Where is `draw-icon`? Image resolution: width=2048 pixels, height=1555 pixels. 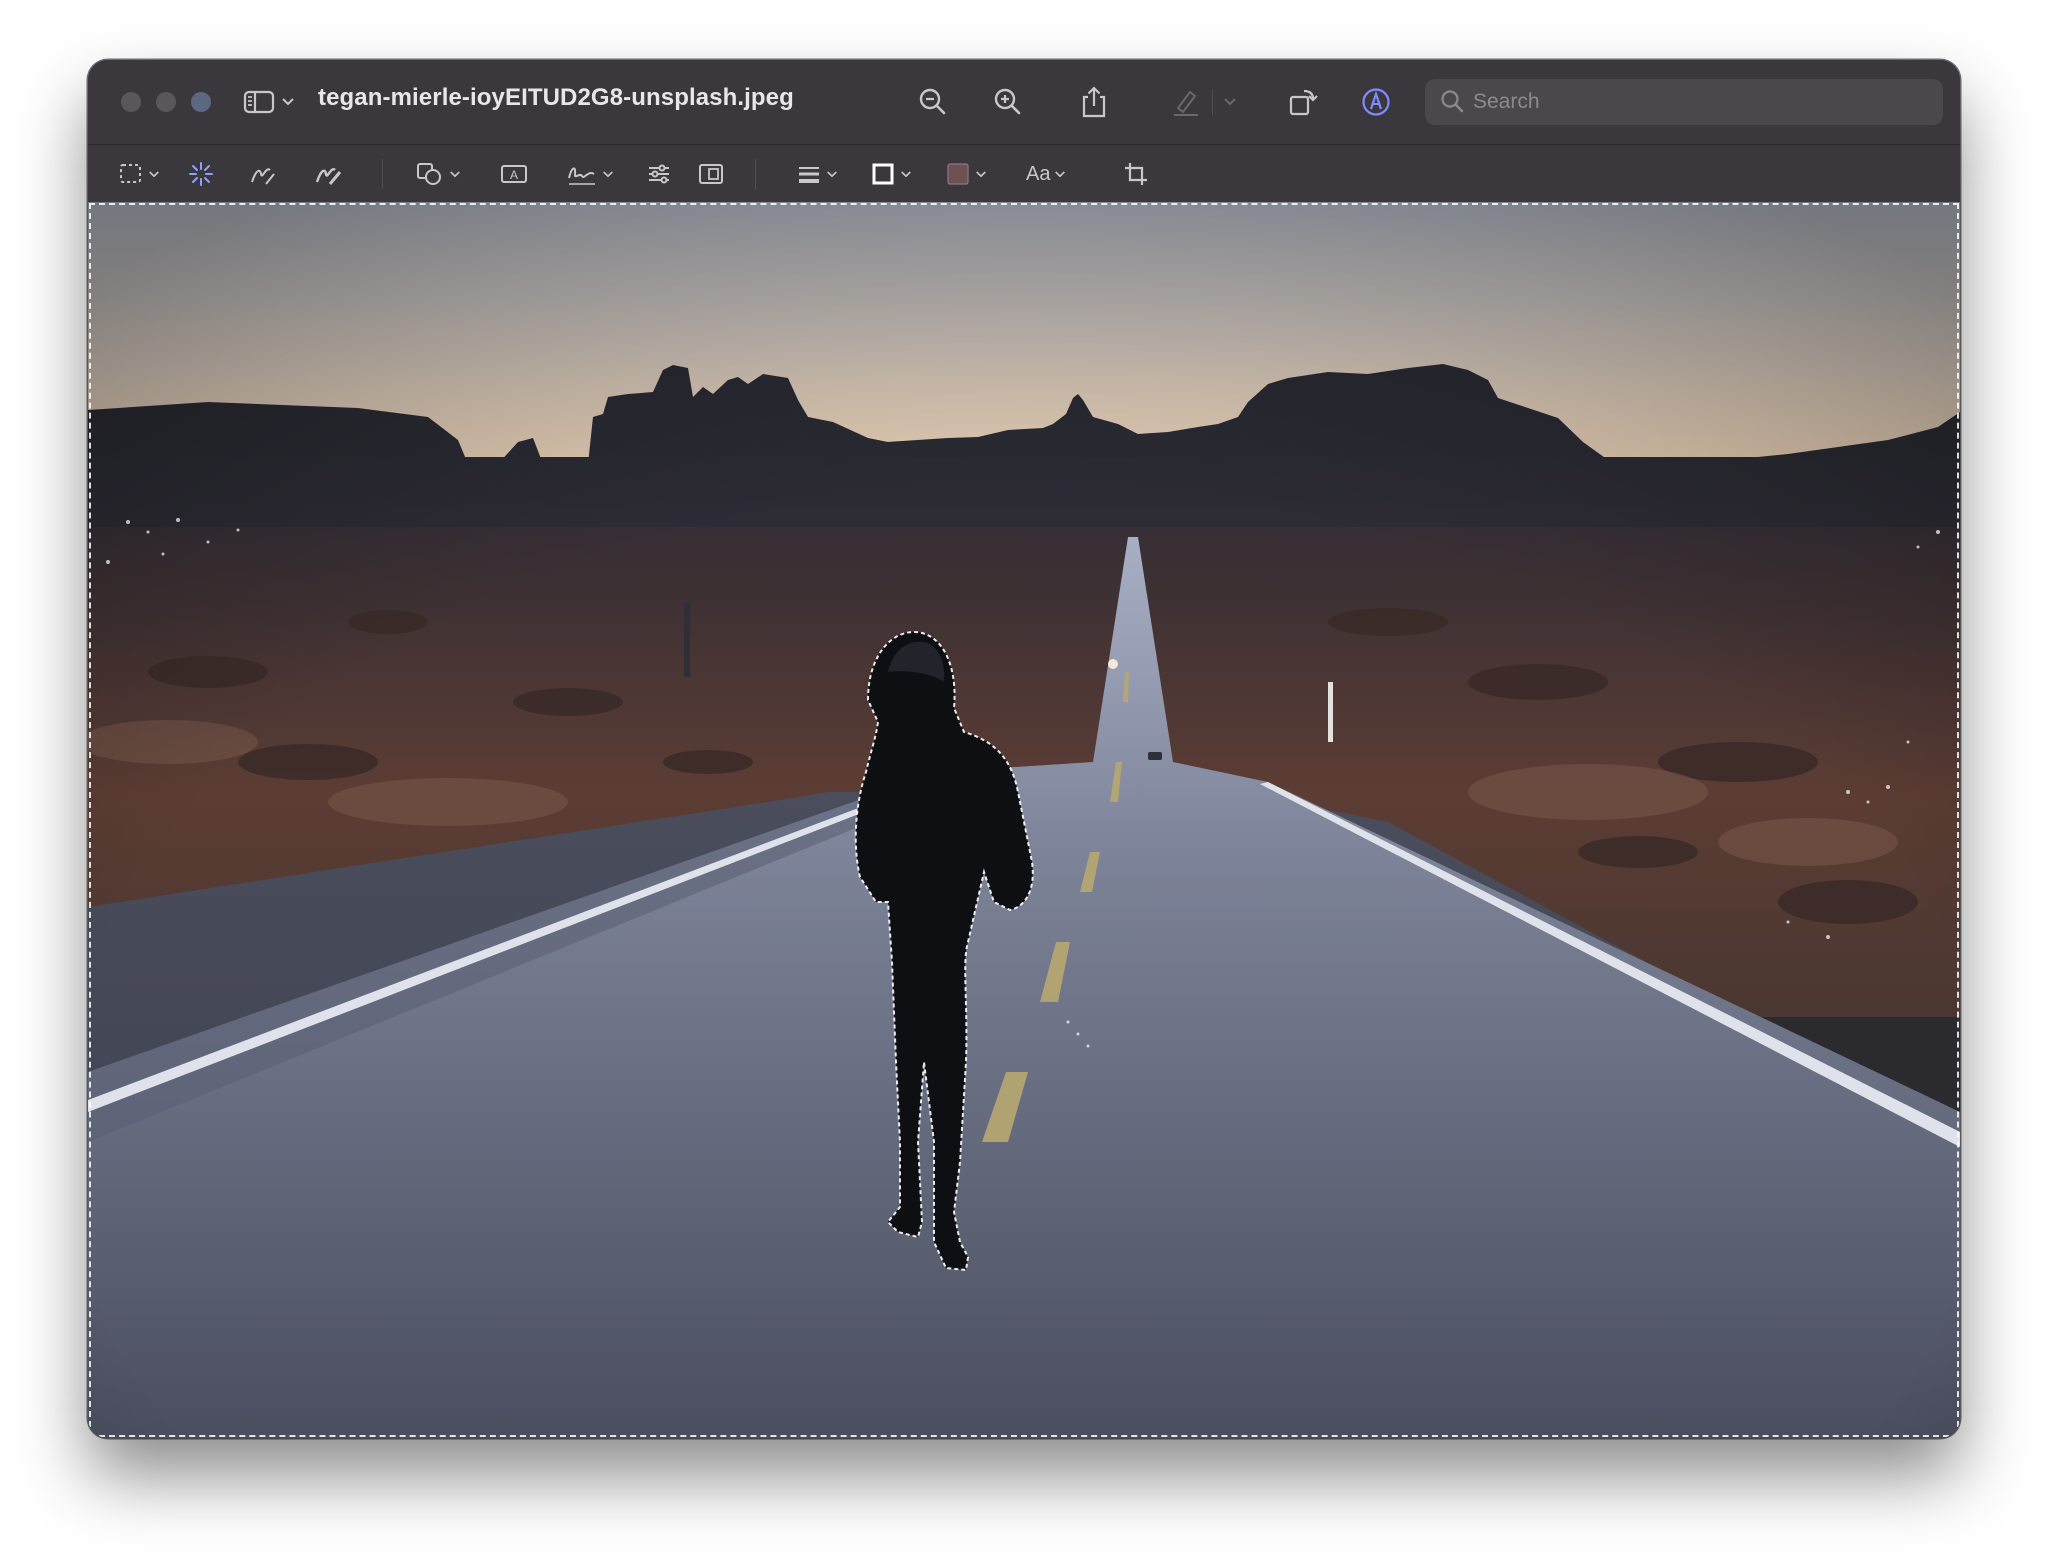 draw-icon is located at coordinates (328, 176).